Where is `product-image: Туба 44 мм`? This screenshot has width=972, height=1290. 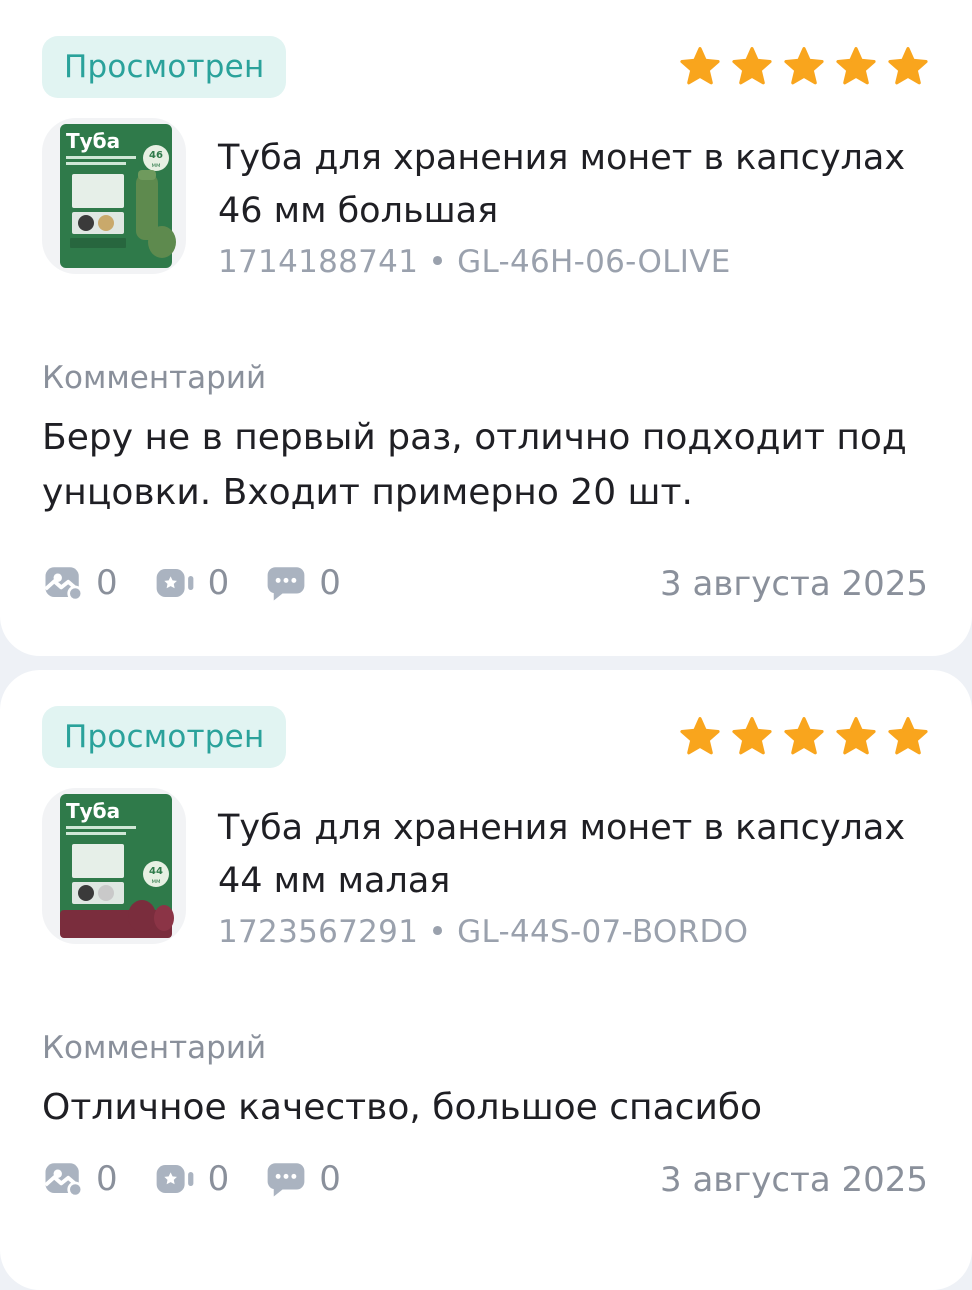
product-image: Туба 44 мм is located at coordinates (114, 866).